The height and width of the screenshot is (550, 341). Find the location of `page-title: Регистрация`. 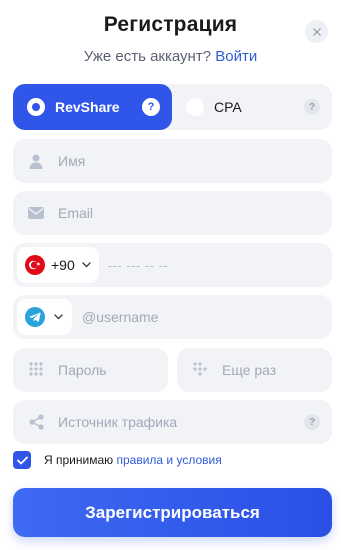

page-title: Регистрация is located at coordinates (170, 24).